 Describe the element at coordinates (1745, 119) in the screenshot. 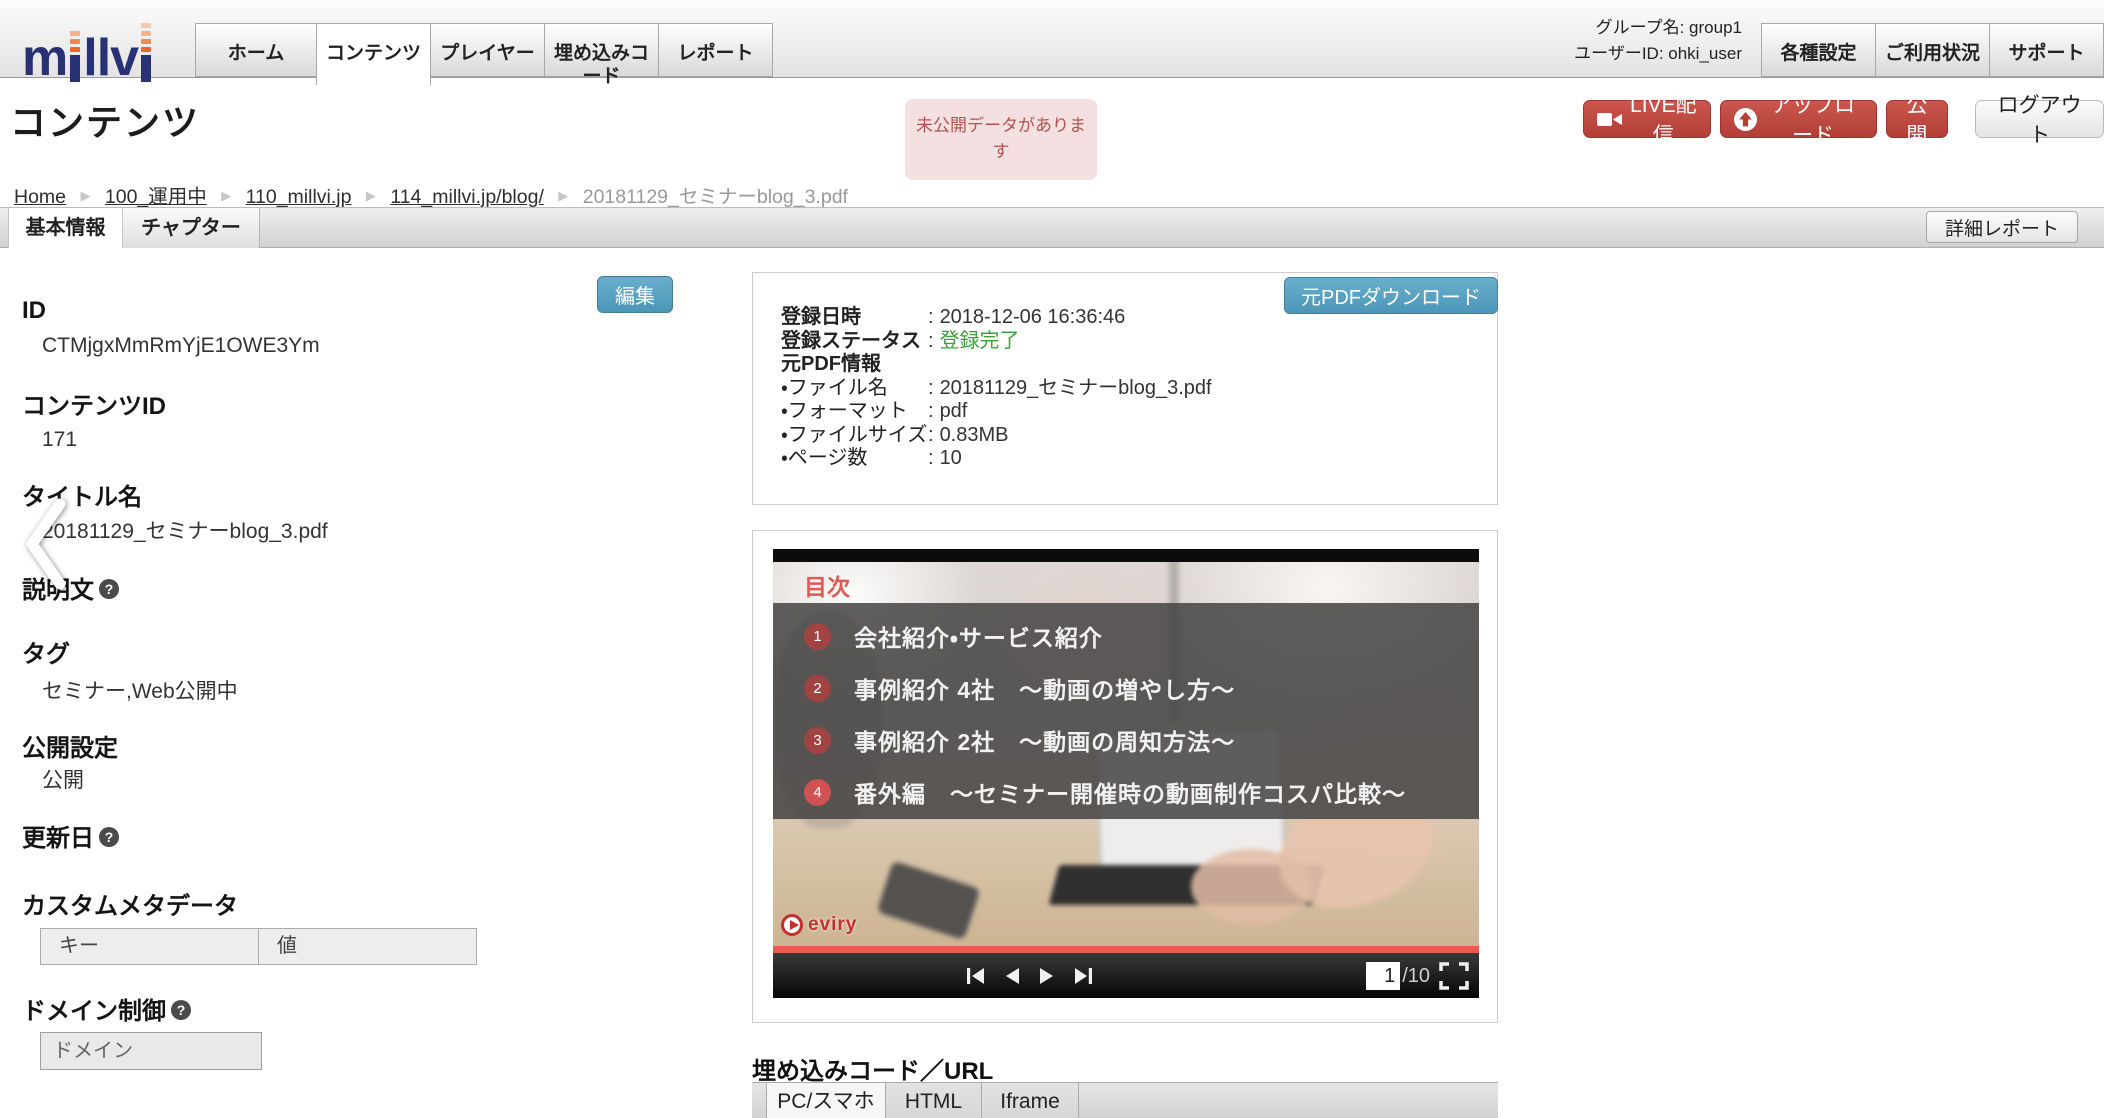

I see `upload-arrow-icon` at that location.